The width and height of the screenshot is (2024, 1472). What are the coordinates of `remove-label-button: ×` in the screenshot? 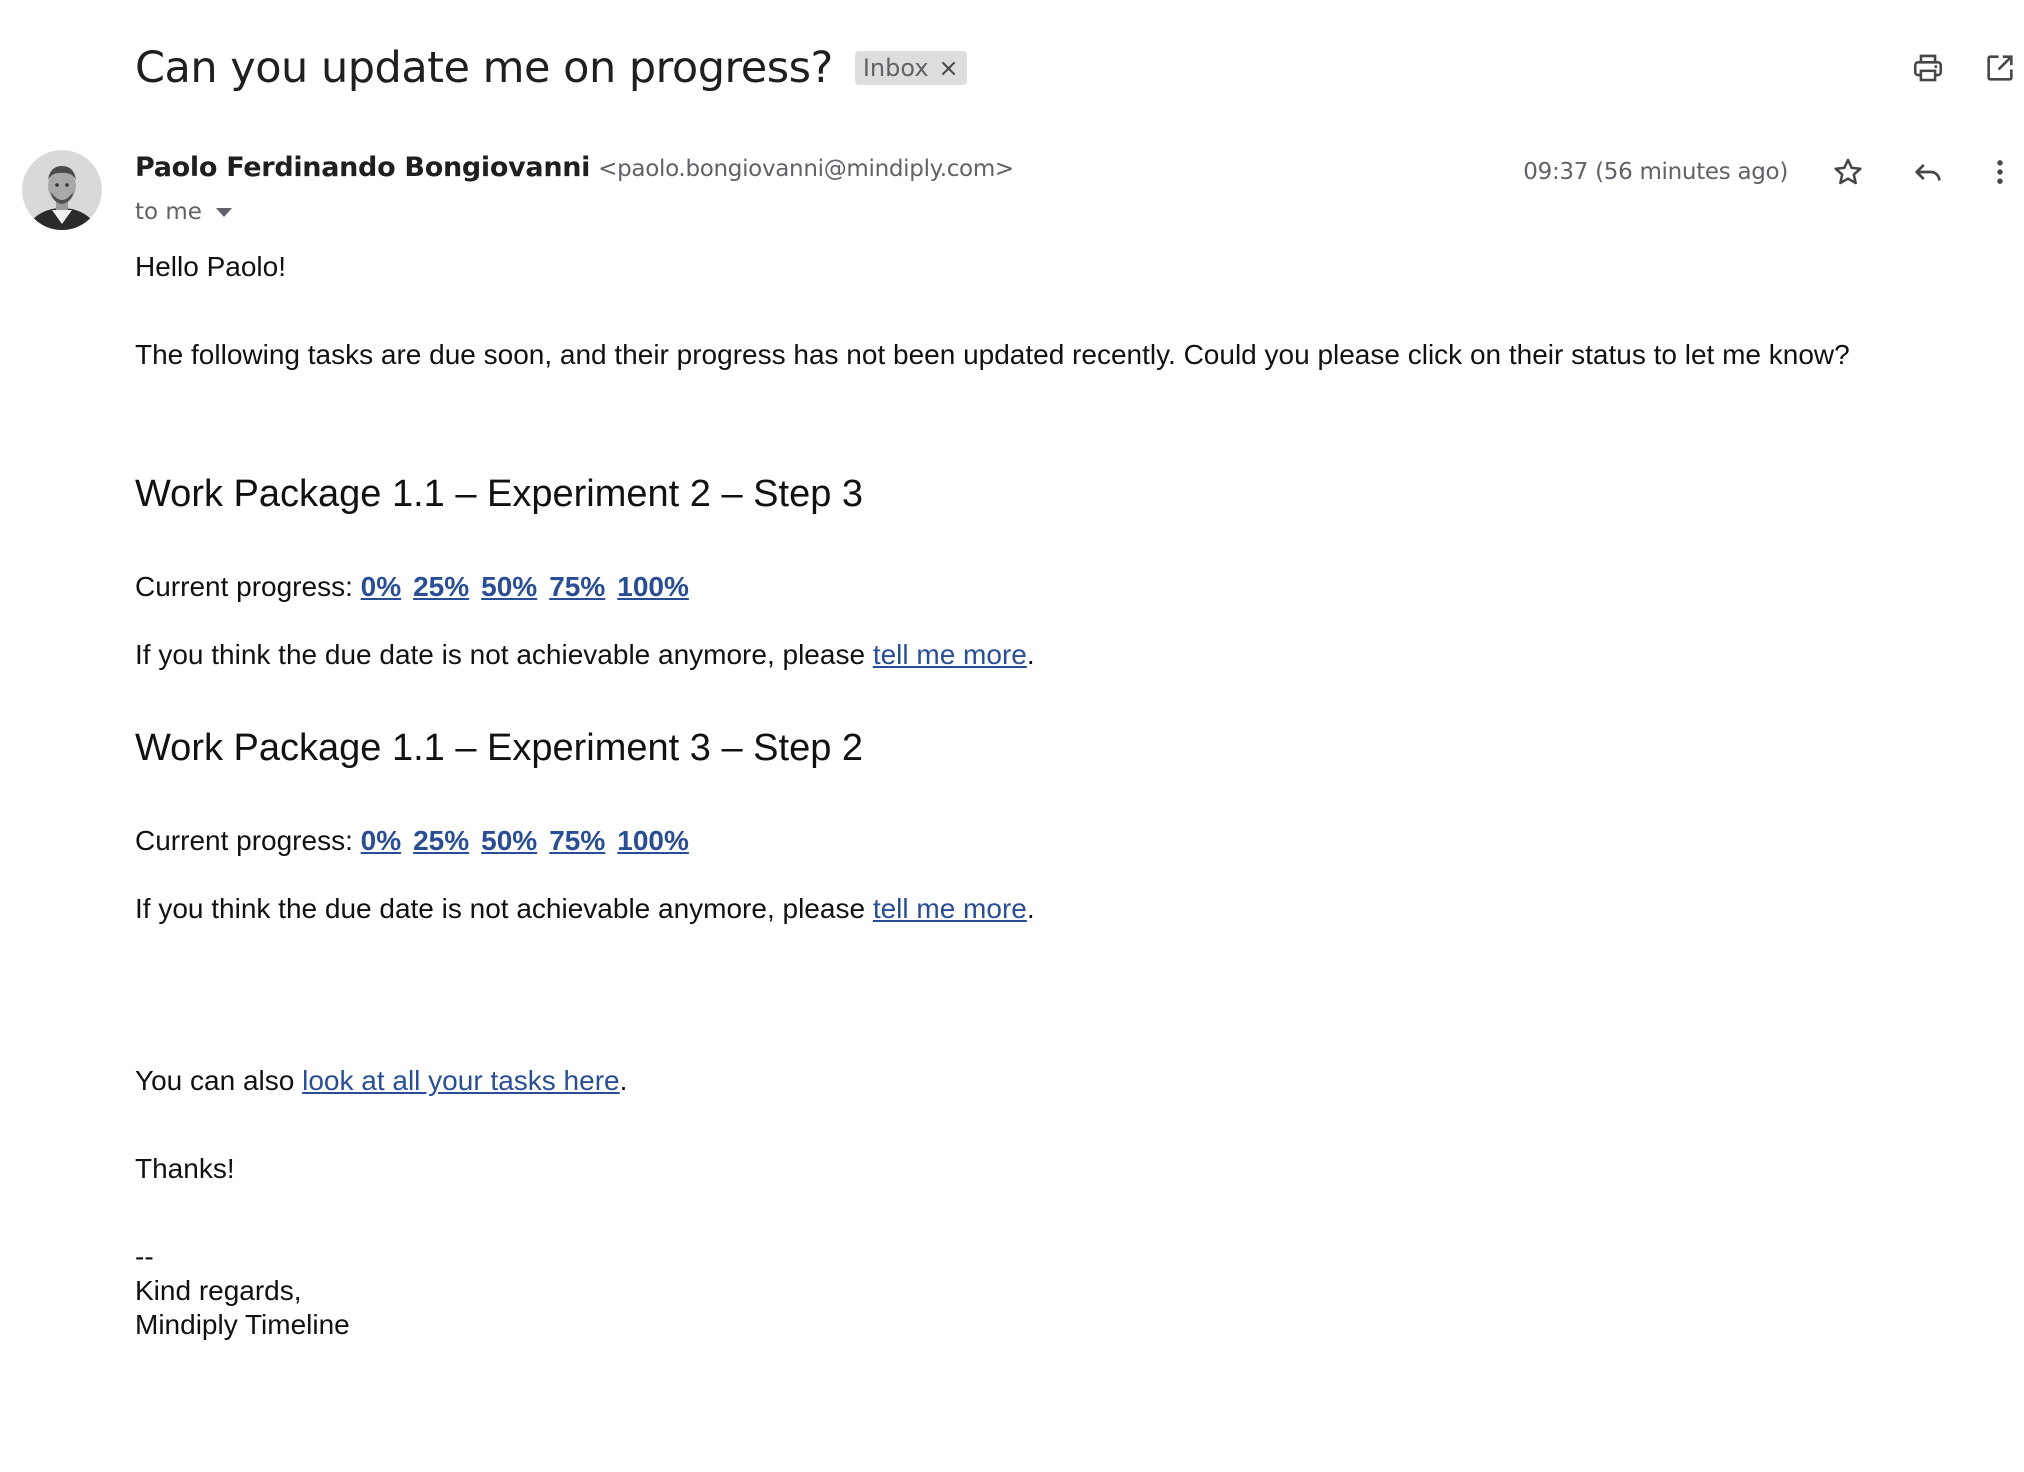 It's located at (949, 68).